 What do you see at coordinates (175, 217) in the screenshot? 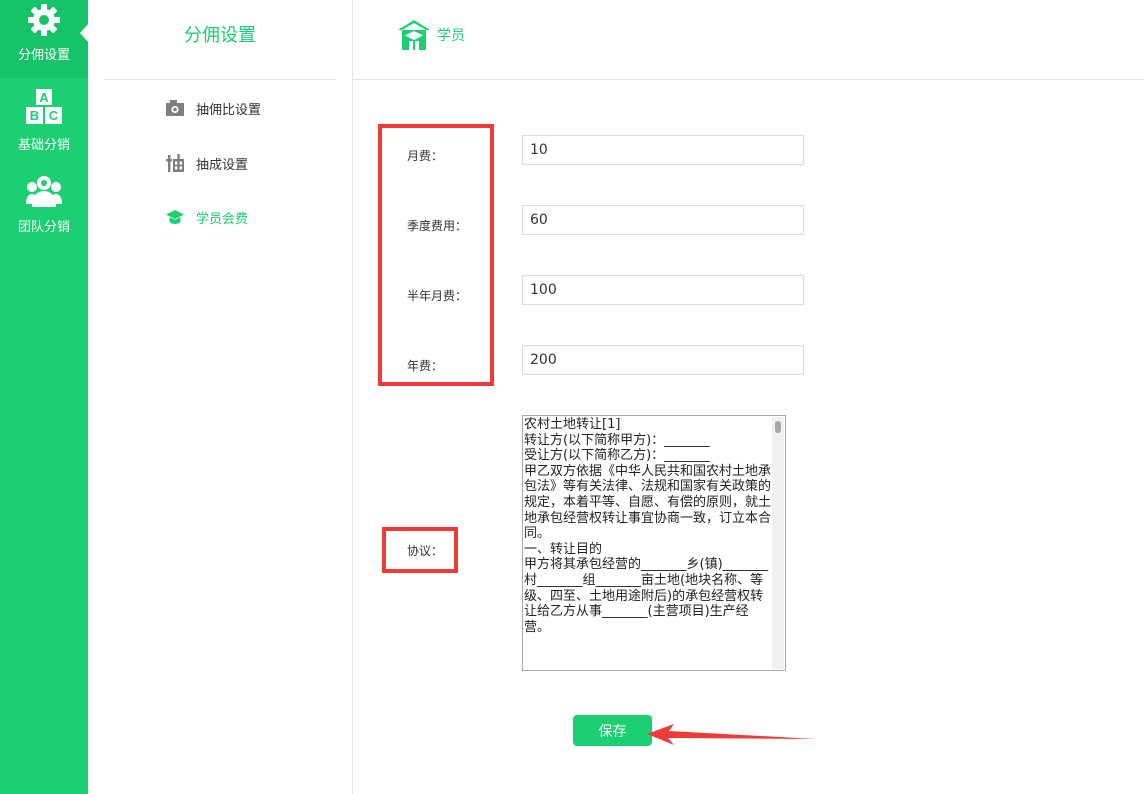
I see `graduation-cap-icon` at bounding box center [175, 217].